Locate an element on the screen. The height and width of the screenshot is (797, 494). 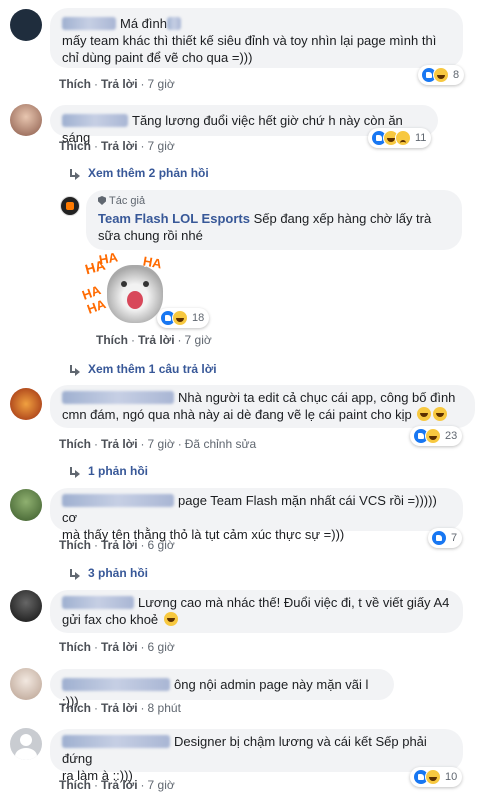
author-badge-icon is located at coordinates (102, 200).